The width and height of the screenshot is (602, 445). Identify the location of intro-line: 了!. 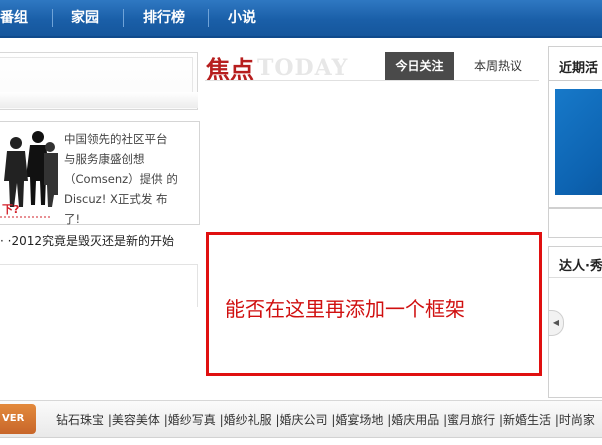
(72, 219).